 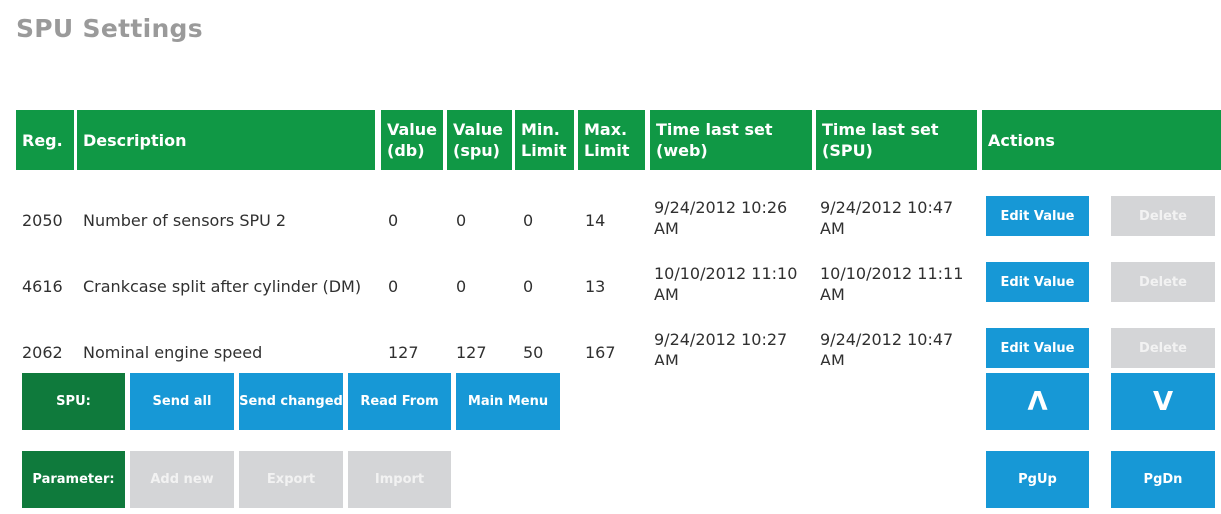 What do you see at coordinates (600, 352) in the screenshot?
I see `cell-max-limit: 167` at bounding box center [600, 352].